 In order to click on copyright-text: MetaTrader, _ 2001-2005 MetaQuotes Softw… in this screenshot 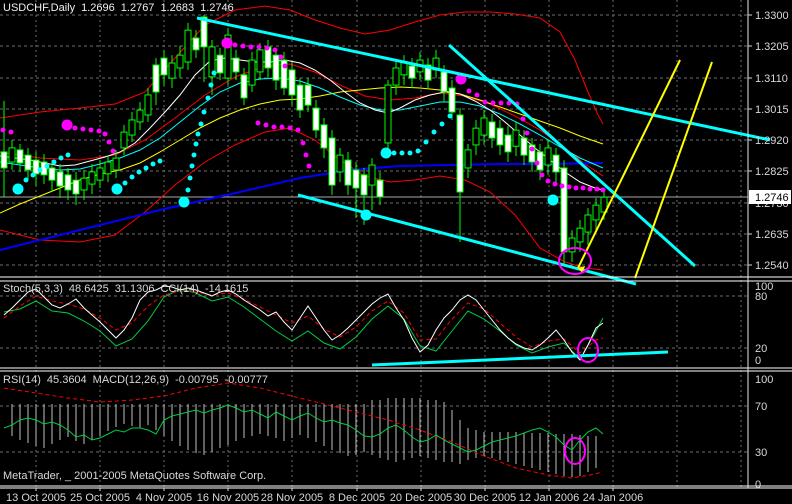, I will do `click(135, 476)`.